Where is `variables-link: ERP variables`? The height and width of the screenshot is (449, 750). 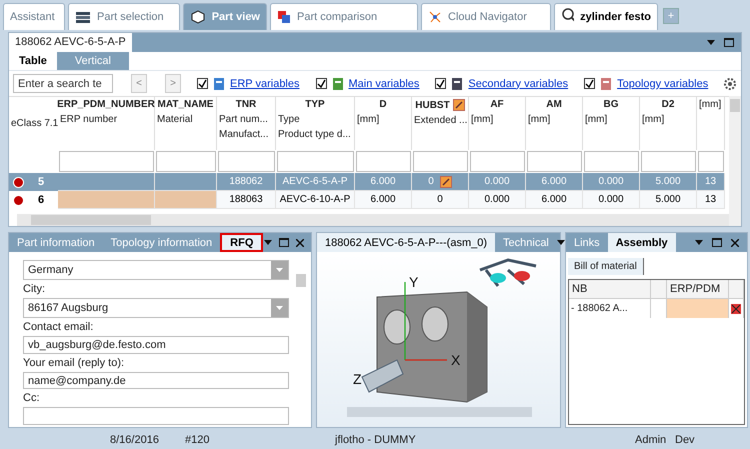 variables-link: ERP variables is located at coordinates (265, 84).